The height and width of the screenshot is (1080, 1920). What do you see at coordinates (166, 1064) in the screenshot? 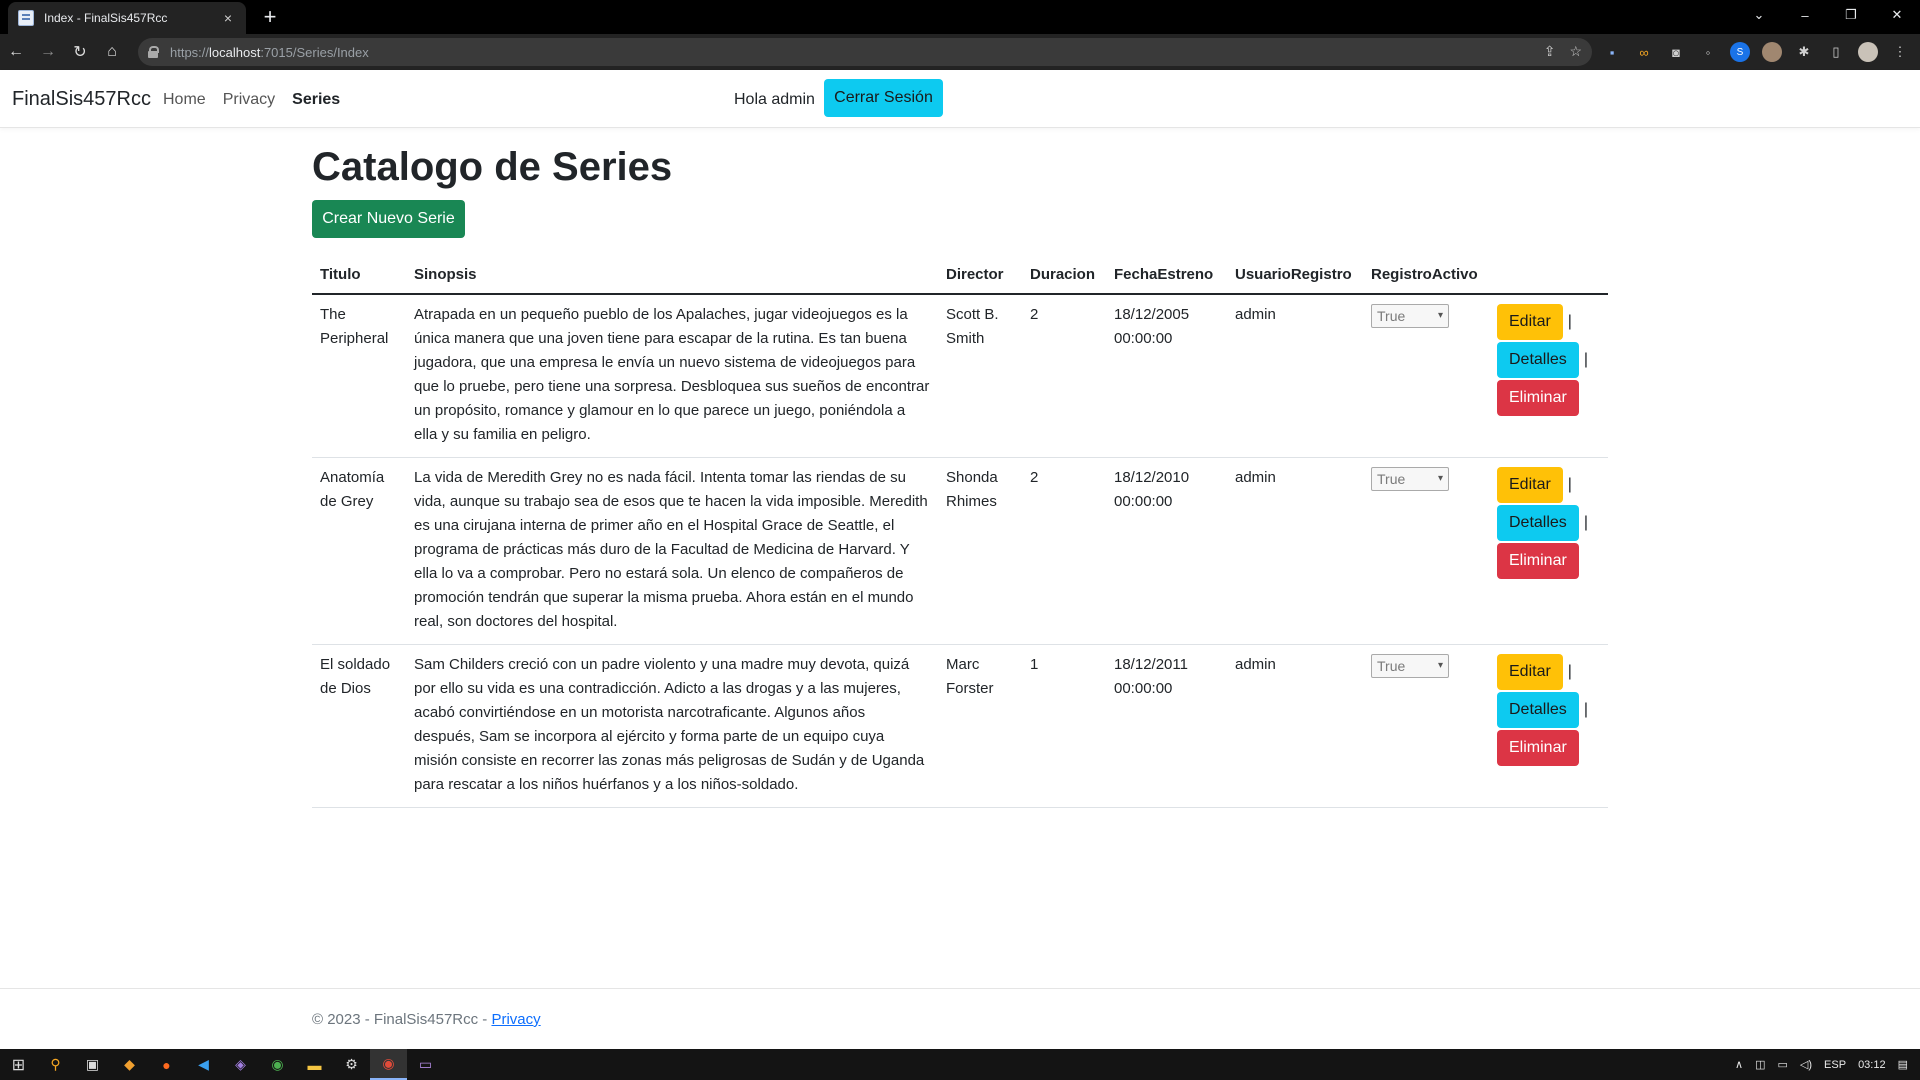
I see `orange-app-icon: ●` at bounding box center [166, 1064].